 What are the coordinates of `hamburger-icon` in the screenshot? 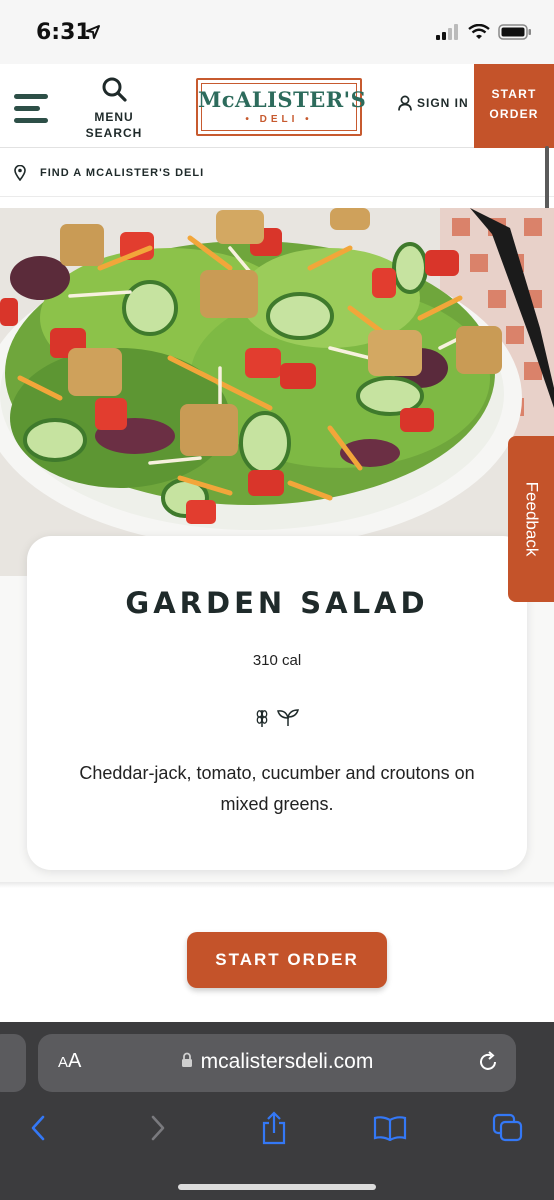 It's located at (31, 111).